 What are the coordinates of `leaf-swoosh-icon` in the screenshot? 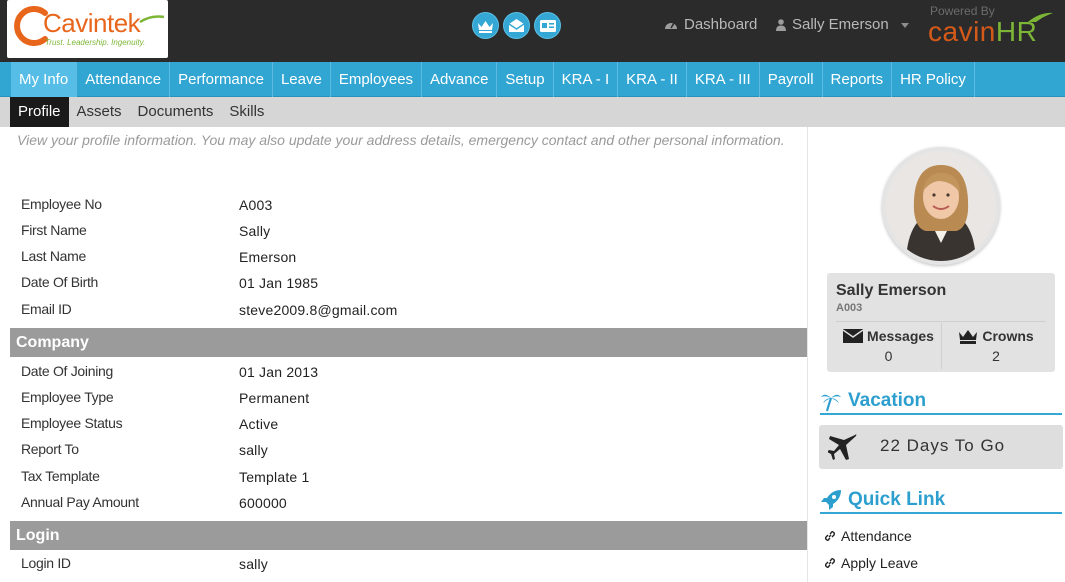 It's located at (1040, 17).